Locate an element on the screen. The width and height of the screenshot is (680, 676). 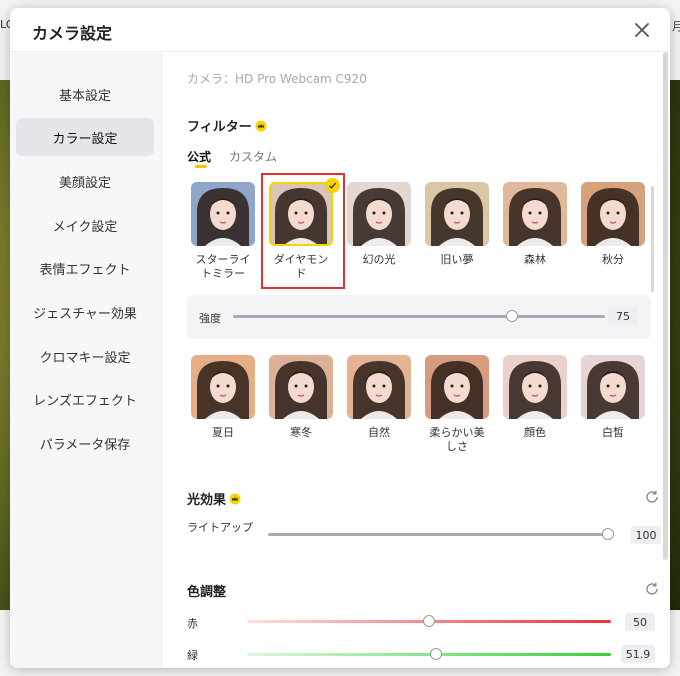
filter-item: 旧い夢 is located at coordinates (458, 224).